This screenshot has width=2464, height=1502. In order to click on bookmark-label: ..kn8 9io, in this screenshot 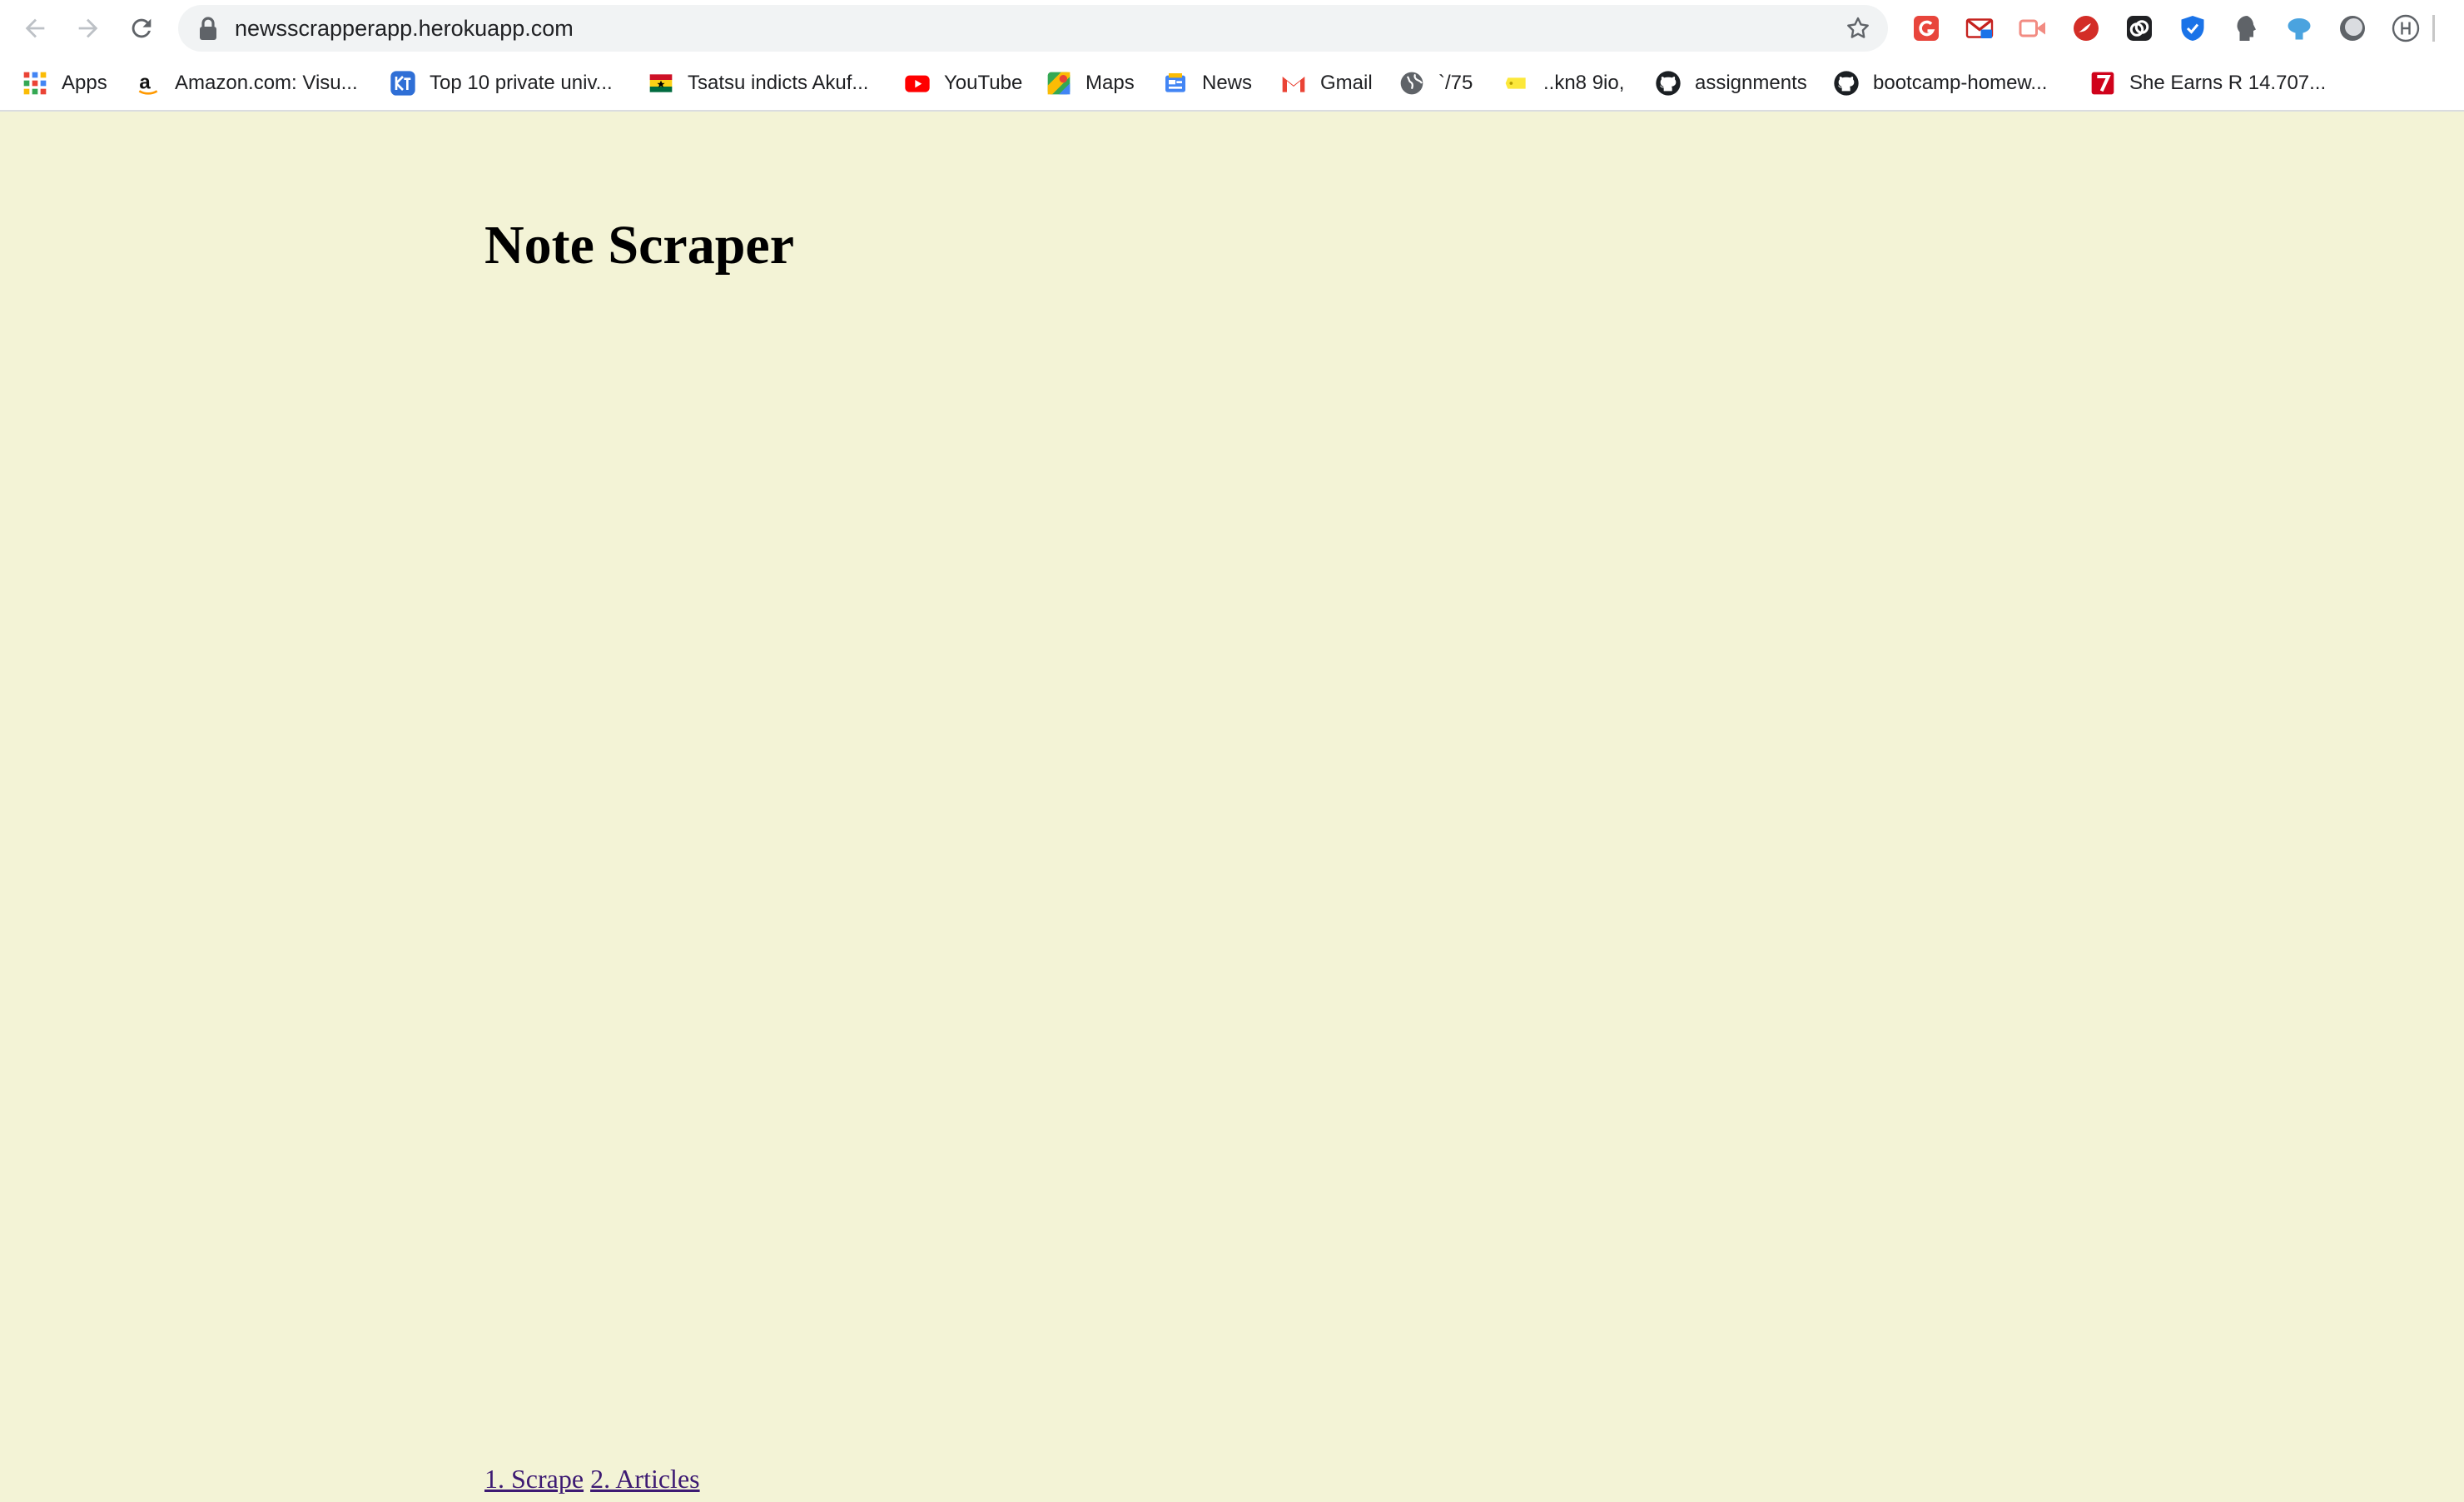, I will do `click(1584, 83)`.